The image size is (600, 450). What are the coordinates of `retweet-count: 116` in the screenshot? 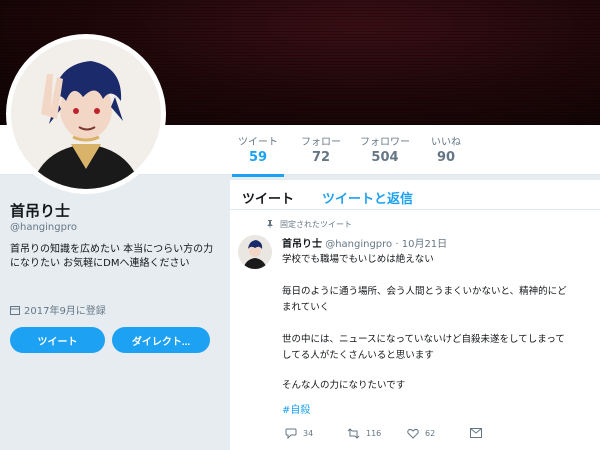 It's located at (374, 433).